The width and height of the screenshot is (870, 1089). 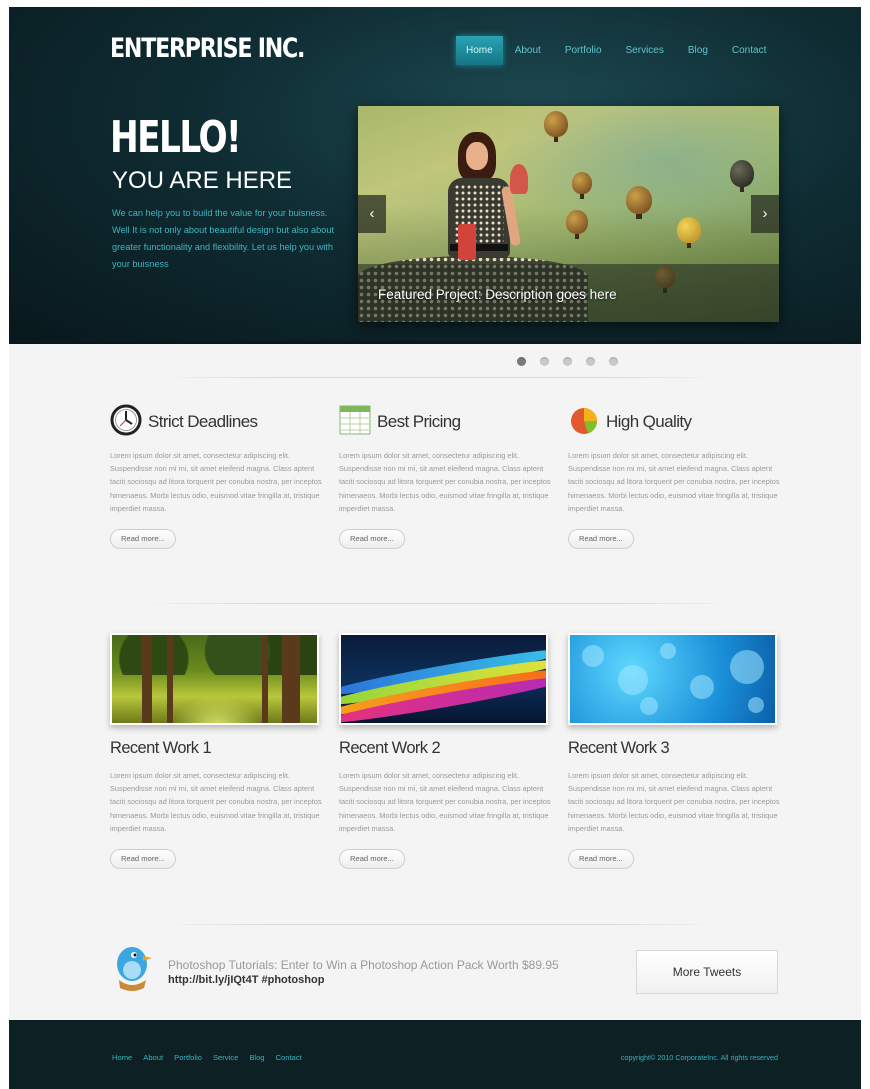 I want to click on footer-link-contact: Contact, so click(x=289, y=1057).